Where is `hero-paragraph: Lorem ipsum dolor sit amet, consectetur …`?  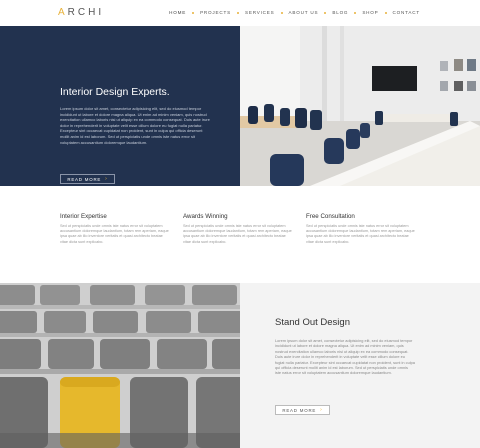
hero-paragraph: Lorem ipsum dolor sit amet, consectetur … is located at coordinates (135, 125).